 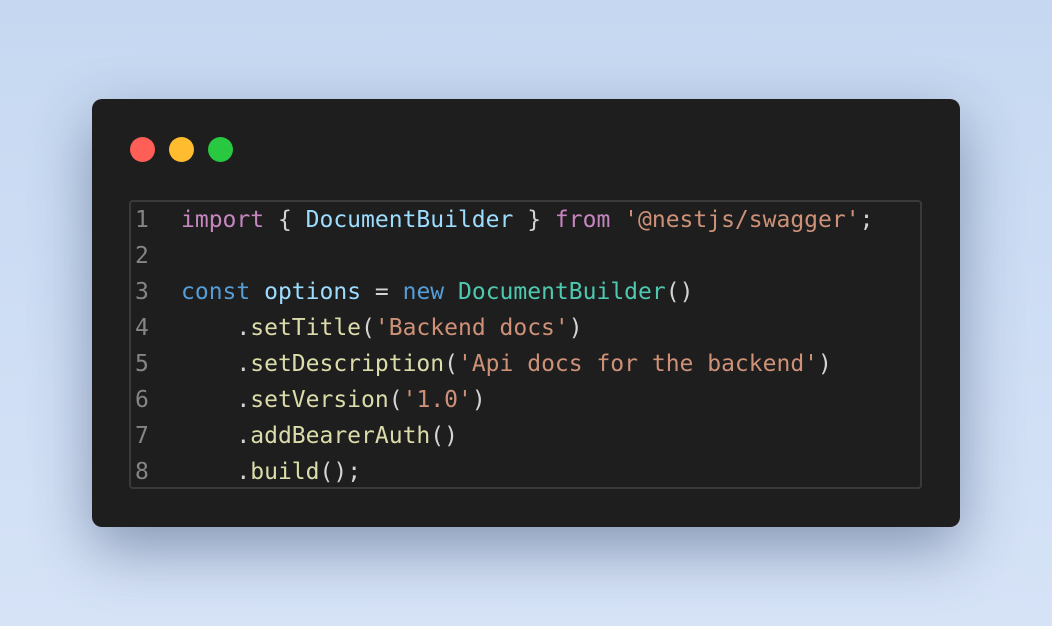 What do you see at coordinates (742, 220) in the screenshot?
I see `code-token: '@nestjs/swagger'` at bounding box center [742, 220].